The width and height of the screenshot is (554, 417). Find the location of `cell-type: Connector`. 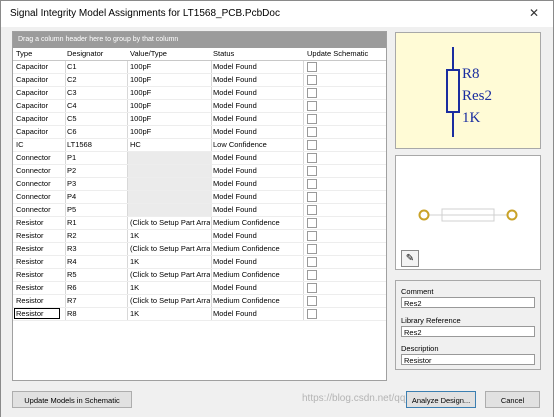

cell-type: Connector is located at coordinates (33, 209).